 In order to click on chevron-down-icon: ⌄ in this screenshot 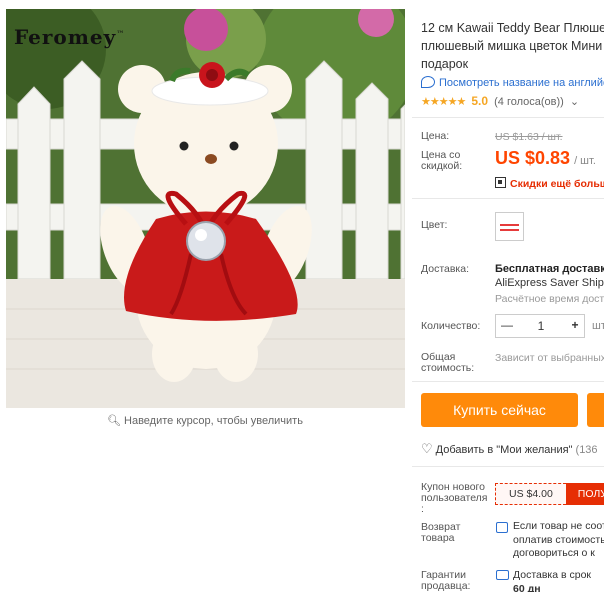, I will do `click(574, 102)`.